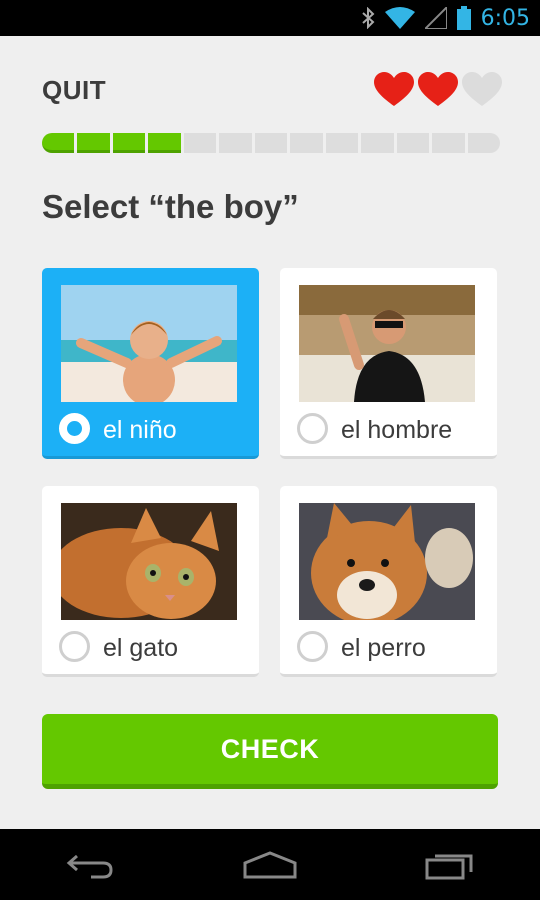 This screenshot has width=540, height=900. I want to click on option-card-man: el hombre, so click(388, 363).